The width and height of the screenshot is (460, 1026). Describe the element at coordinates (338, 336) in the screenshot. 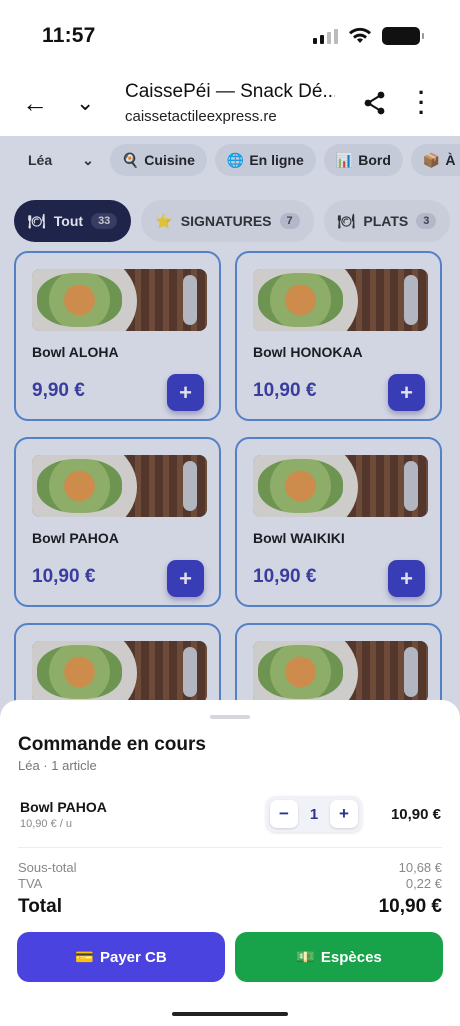

I see `product-card: Bowl HONOKAA 10,90 € +` at that location.